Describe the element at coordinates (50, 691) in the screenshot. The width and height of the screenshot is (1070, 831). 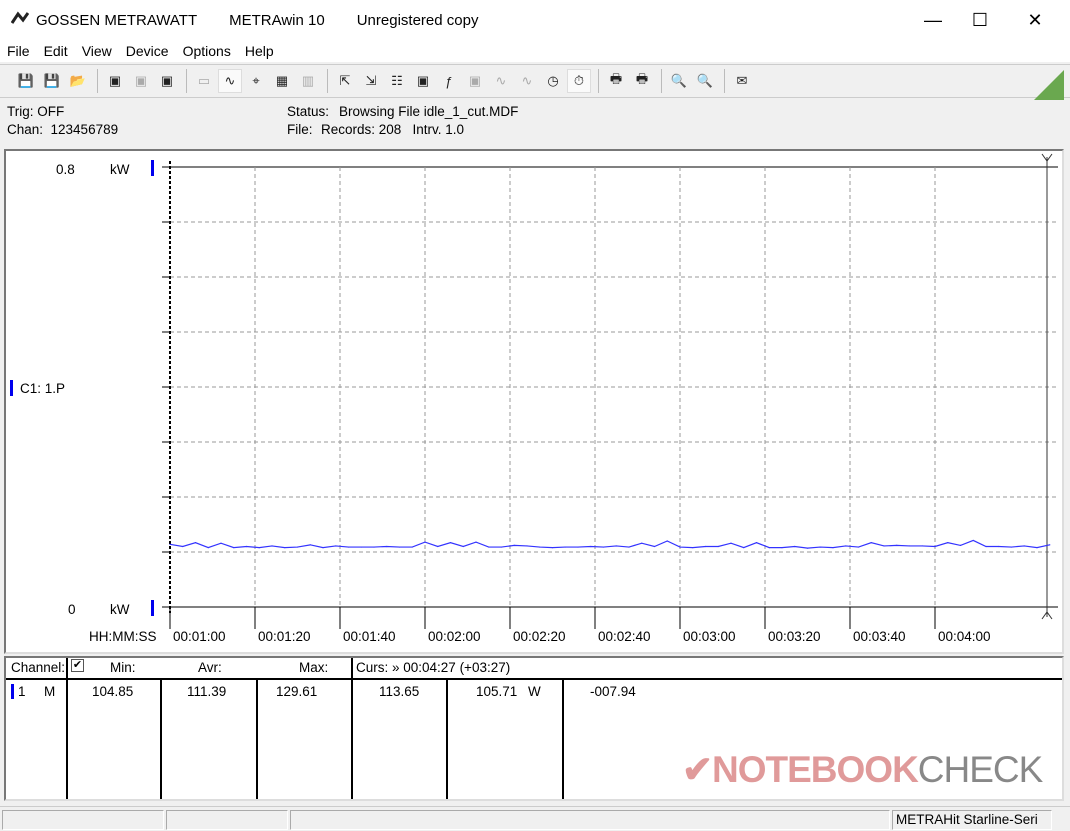
I see `row-mode: M` at that location.